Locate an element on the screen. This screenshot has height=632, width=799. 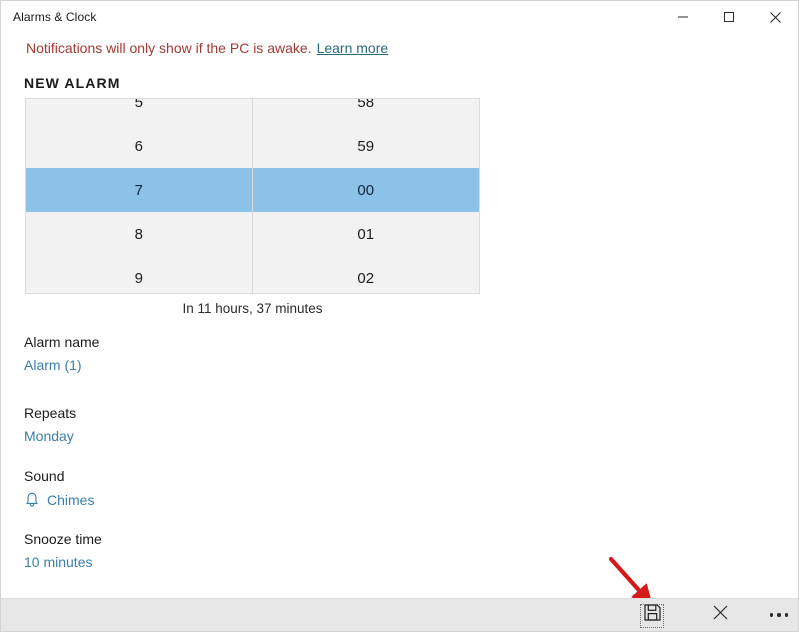
maximize-icon is located at coordinates (729, 17).